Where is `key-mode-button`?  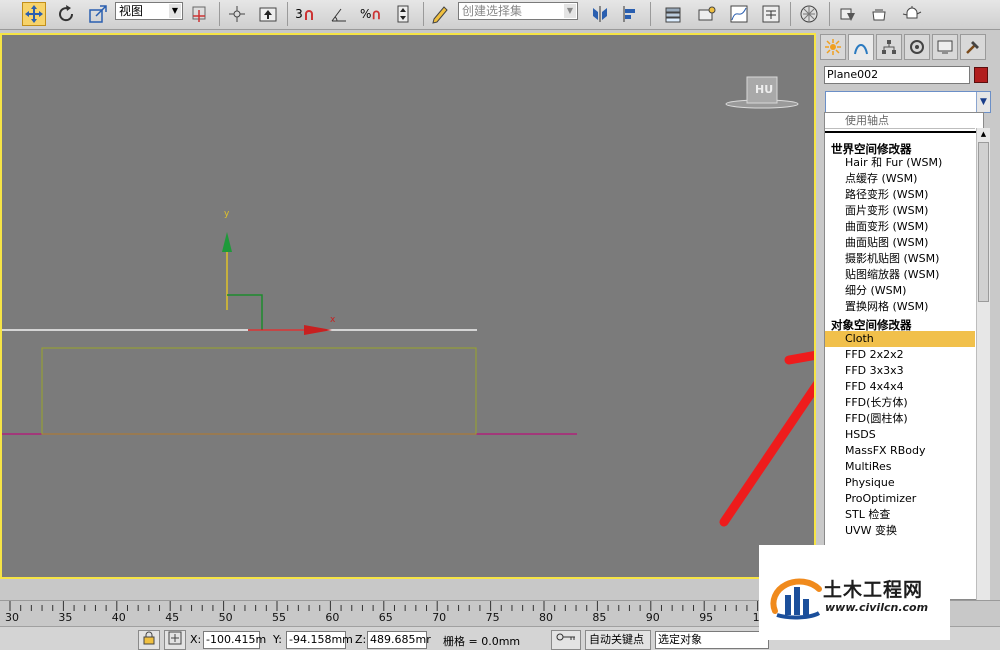
key-mode-button is located at coordinates (566, 640).